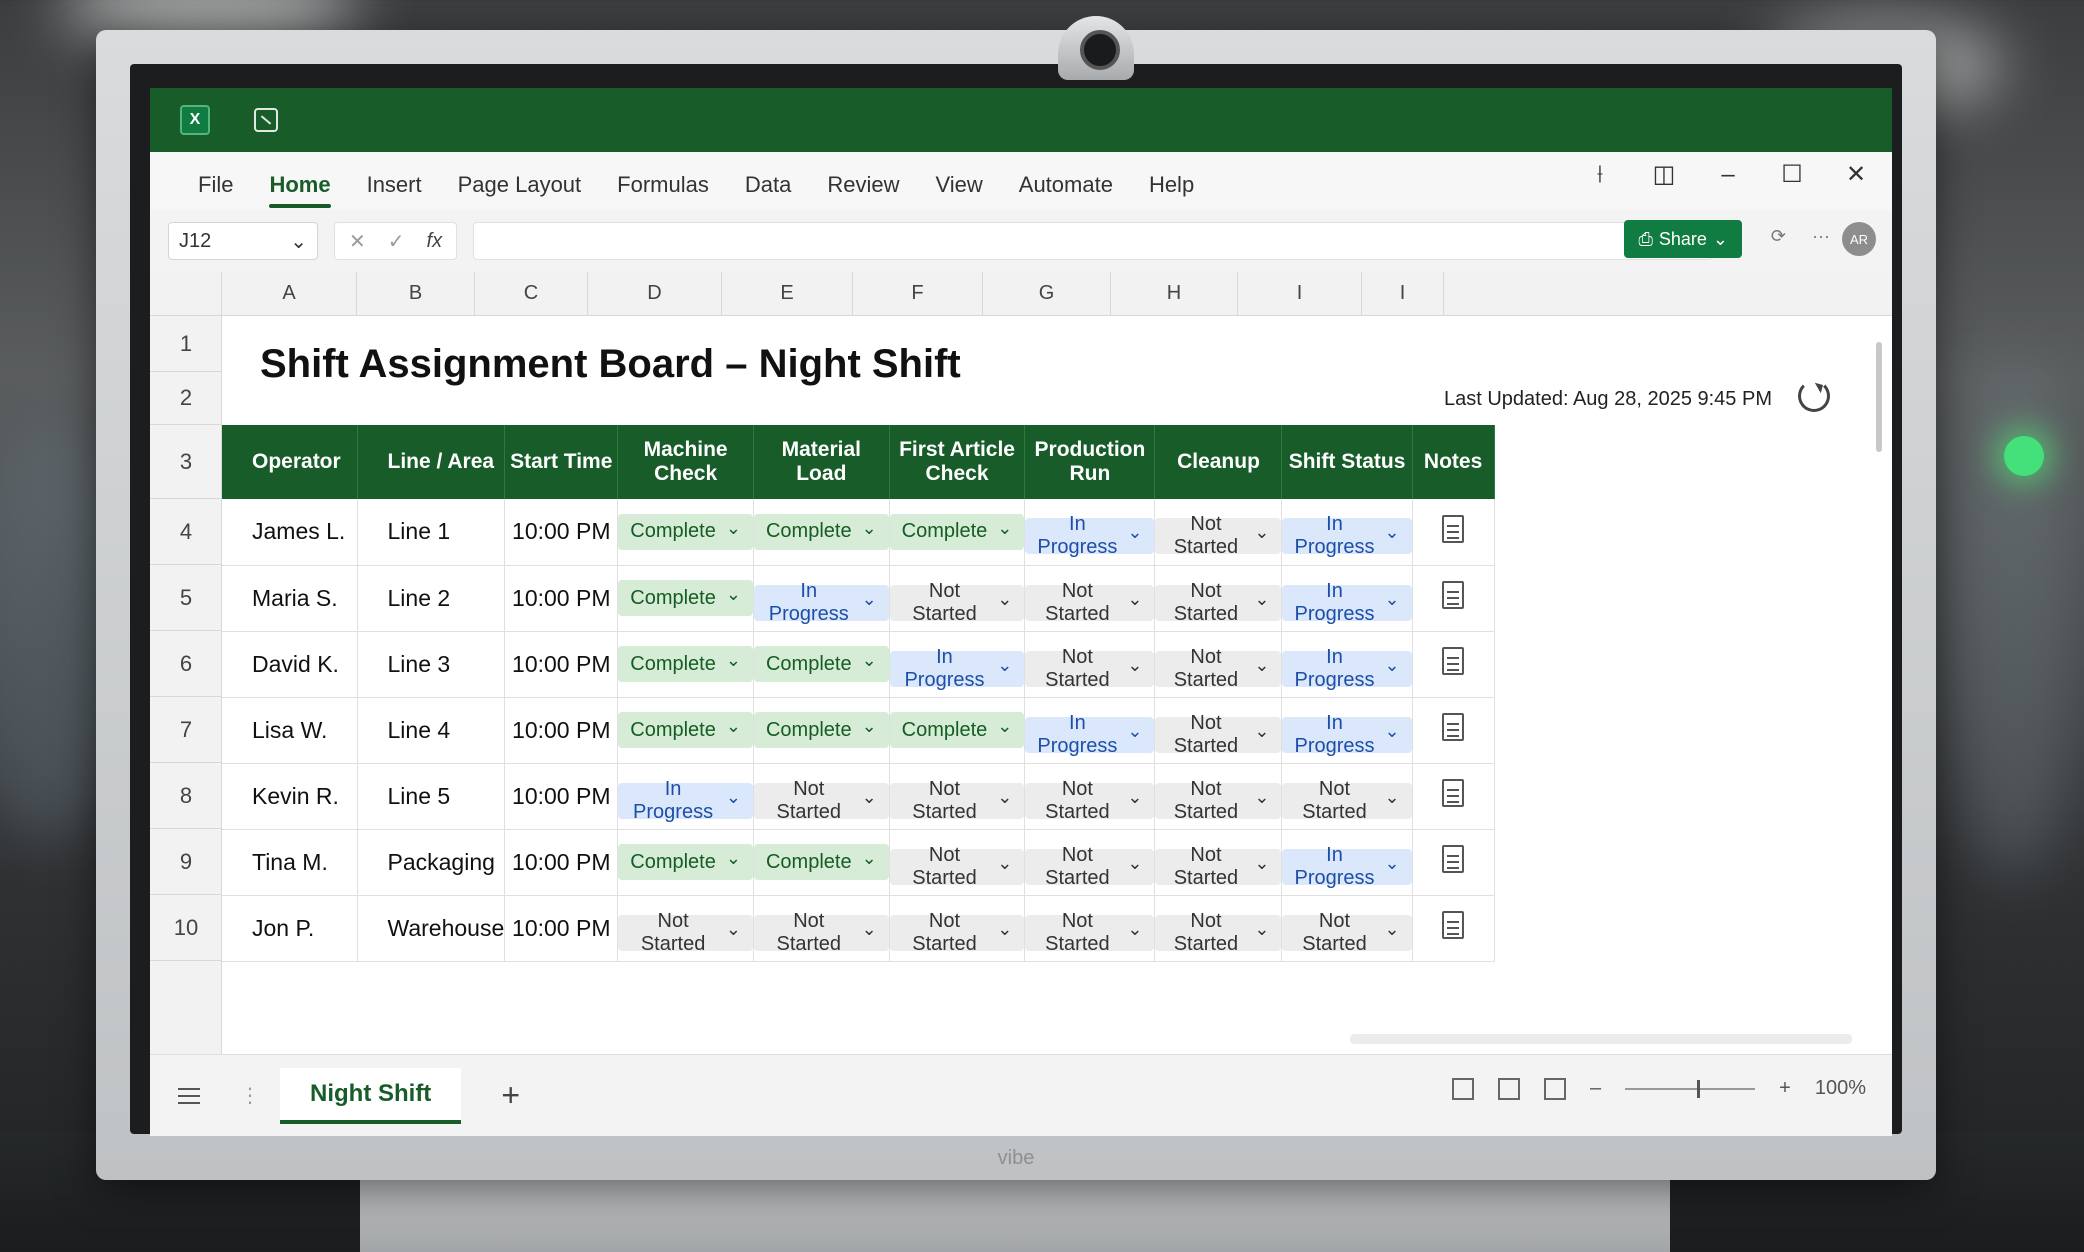 This screenshot has width=2084, height=1252. Describe the element at coordinates (1728, 175) in the screenshot. I see `minimize-icon: –` at that location.